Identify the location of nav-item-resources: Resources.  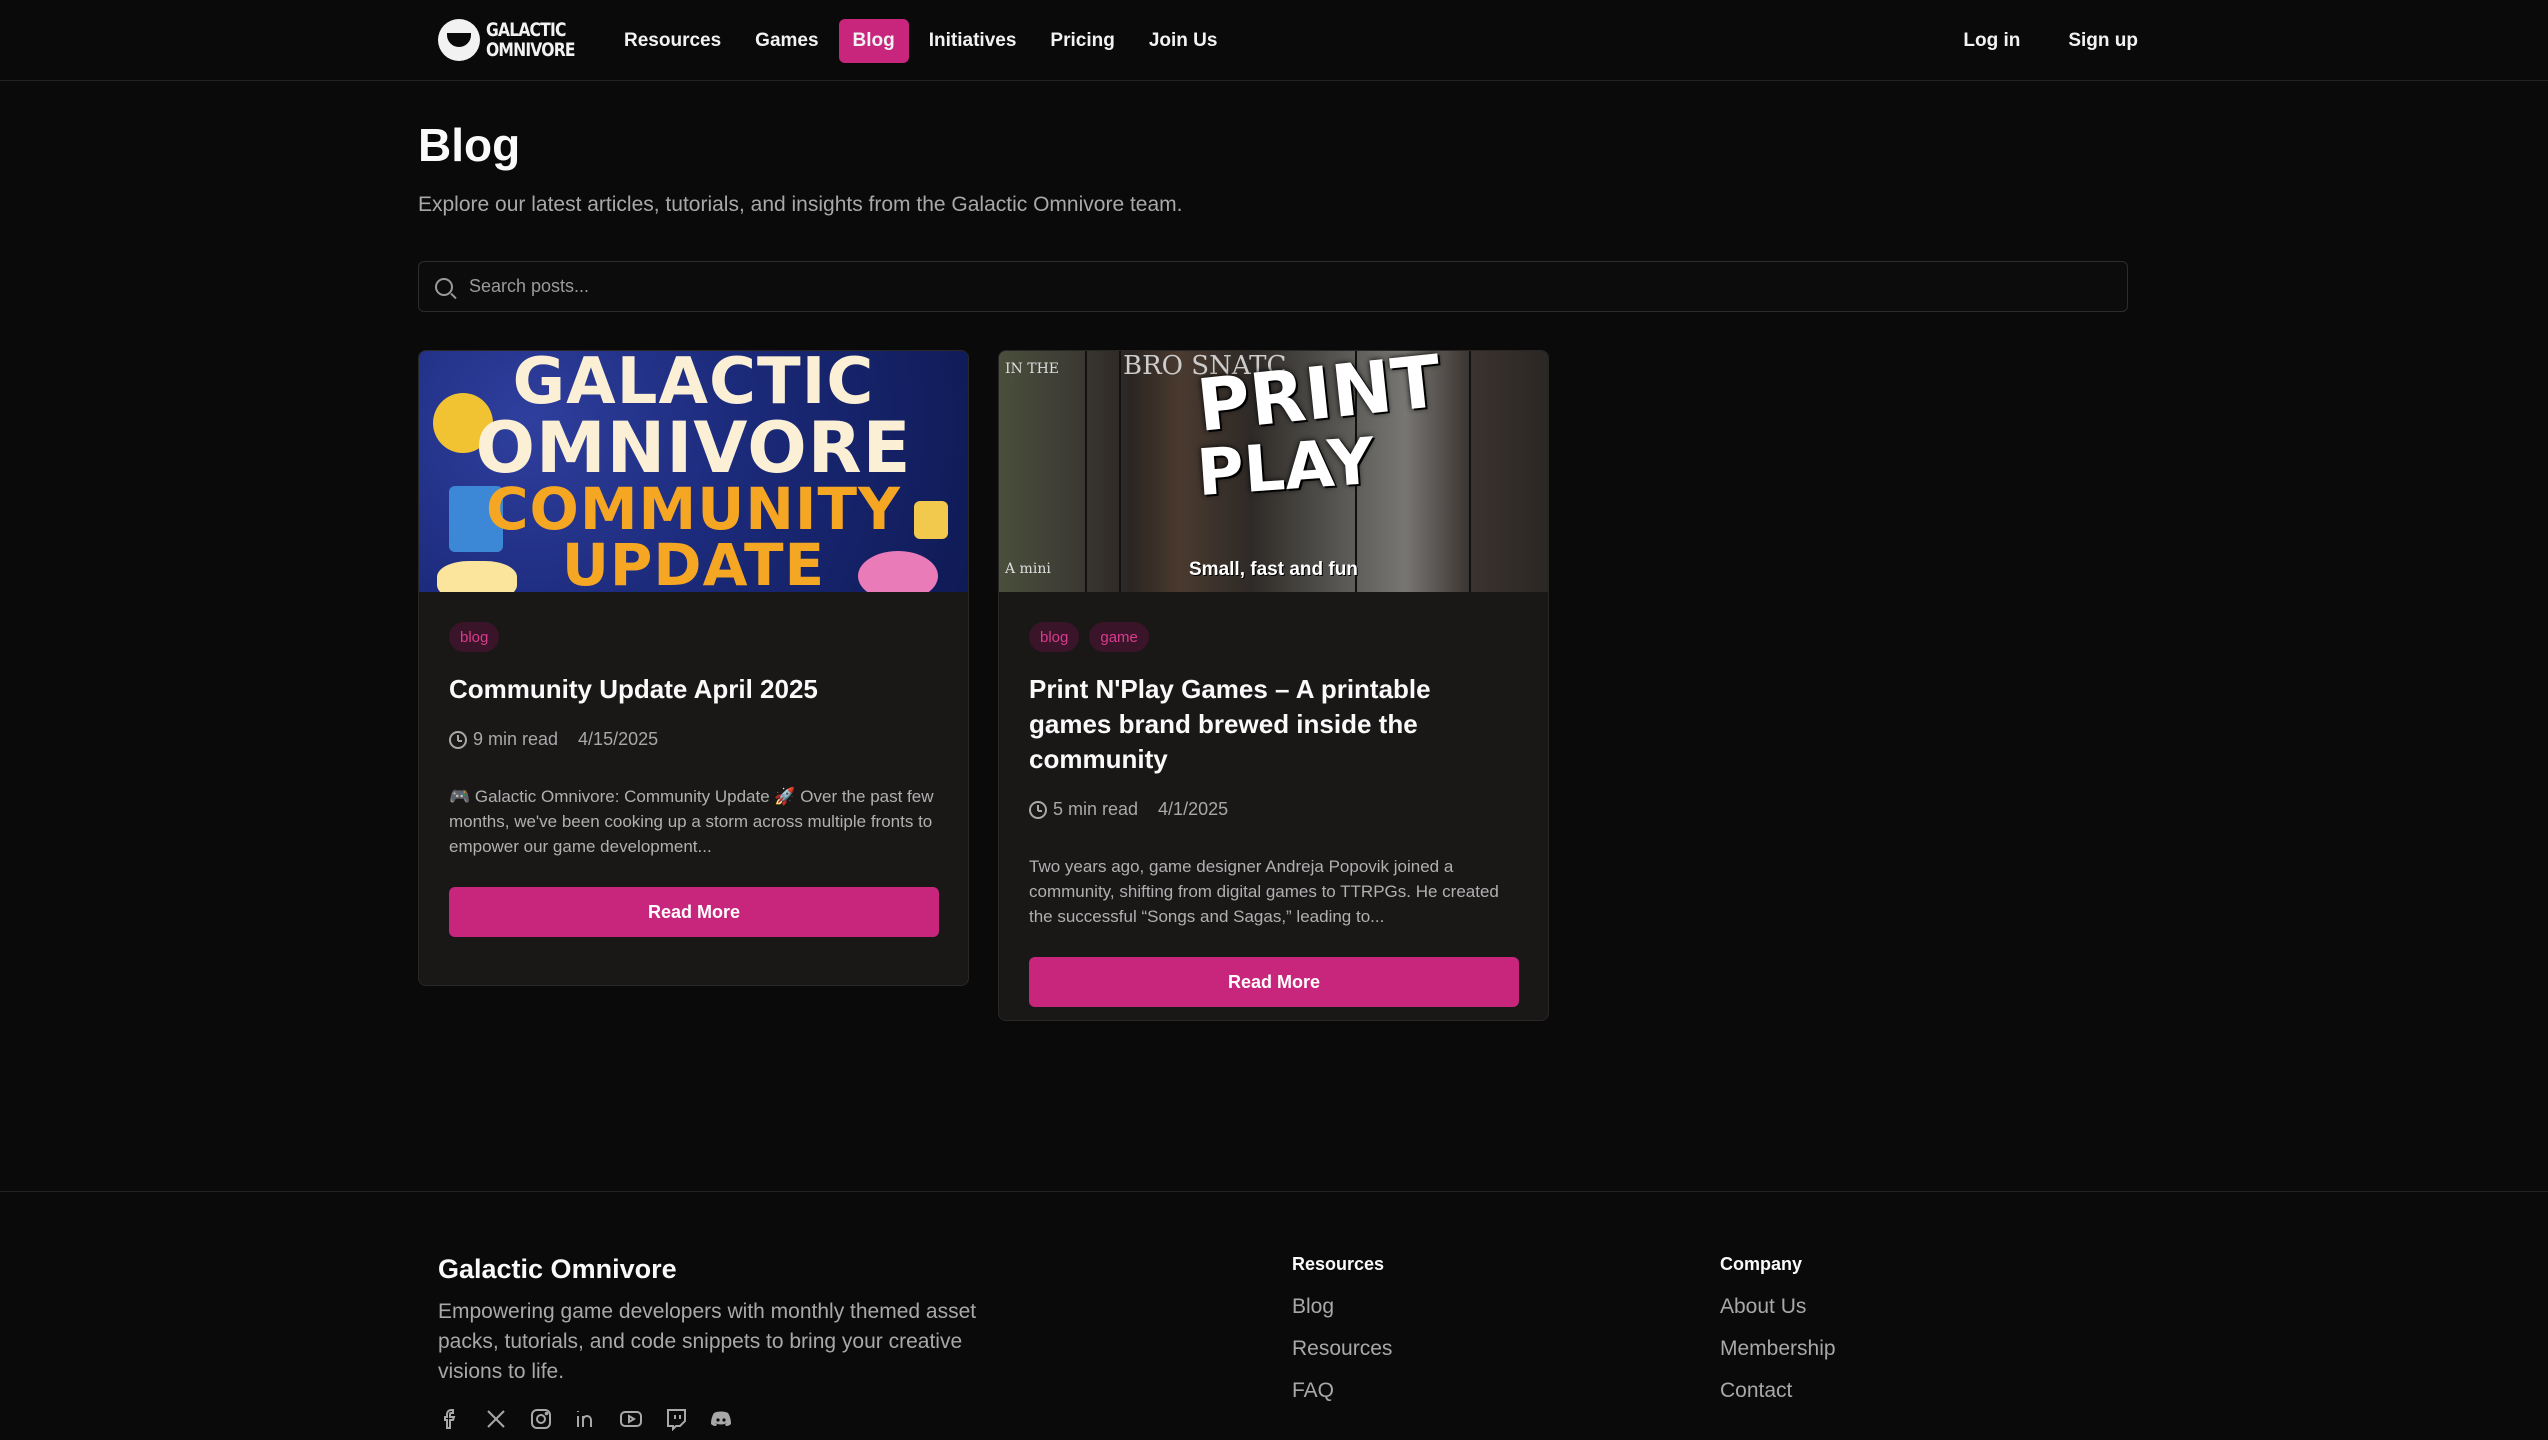
(672, 41).